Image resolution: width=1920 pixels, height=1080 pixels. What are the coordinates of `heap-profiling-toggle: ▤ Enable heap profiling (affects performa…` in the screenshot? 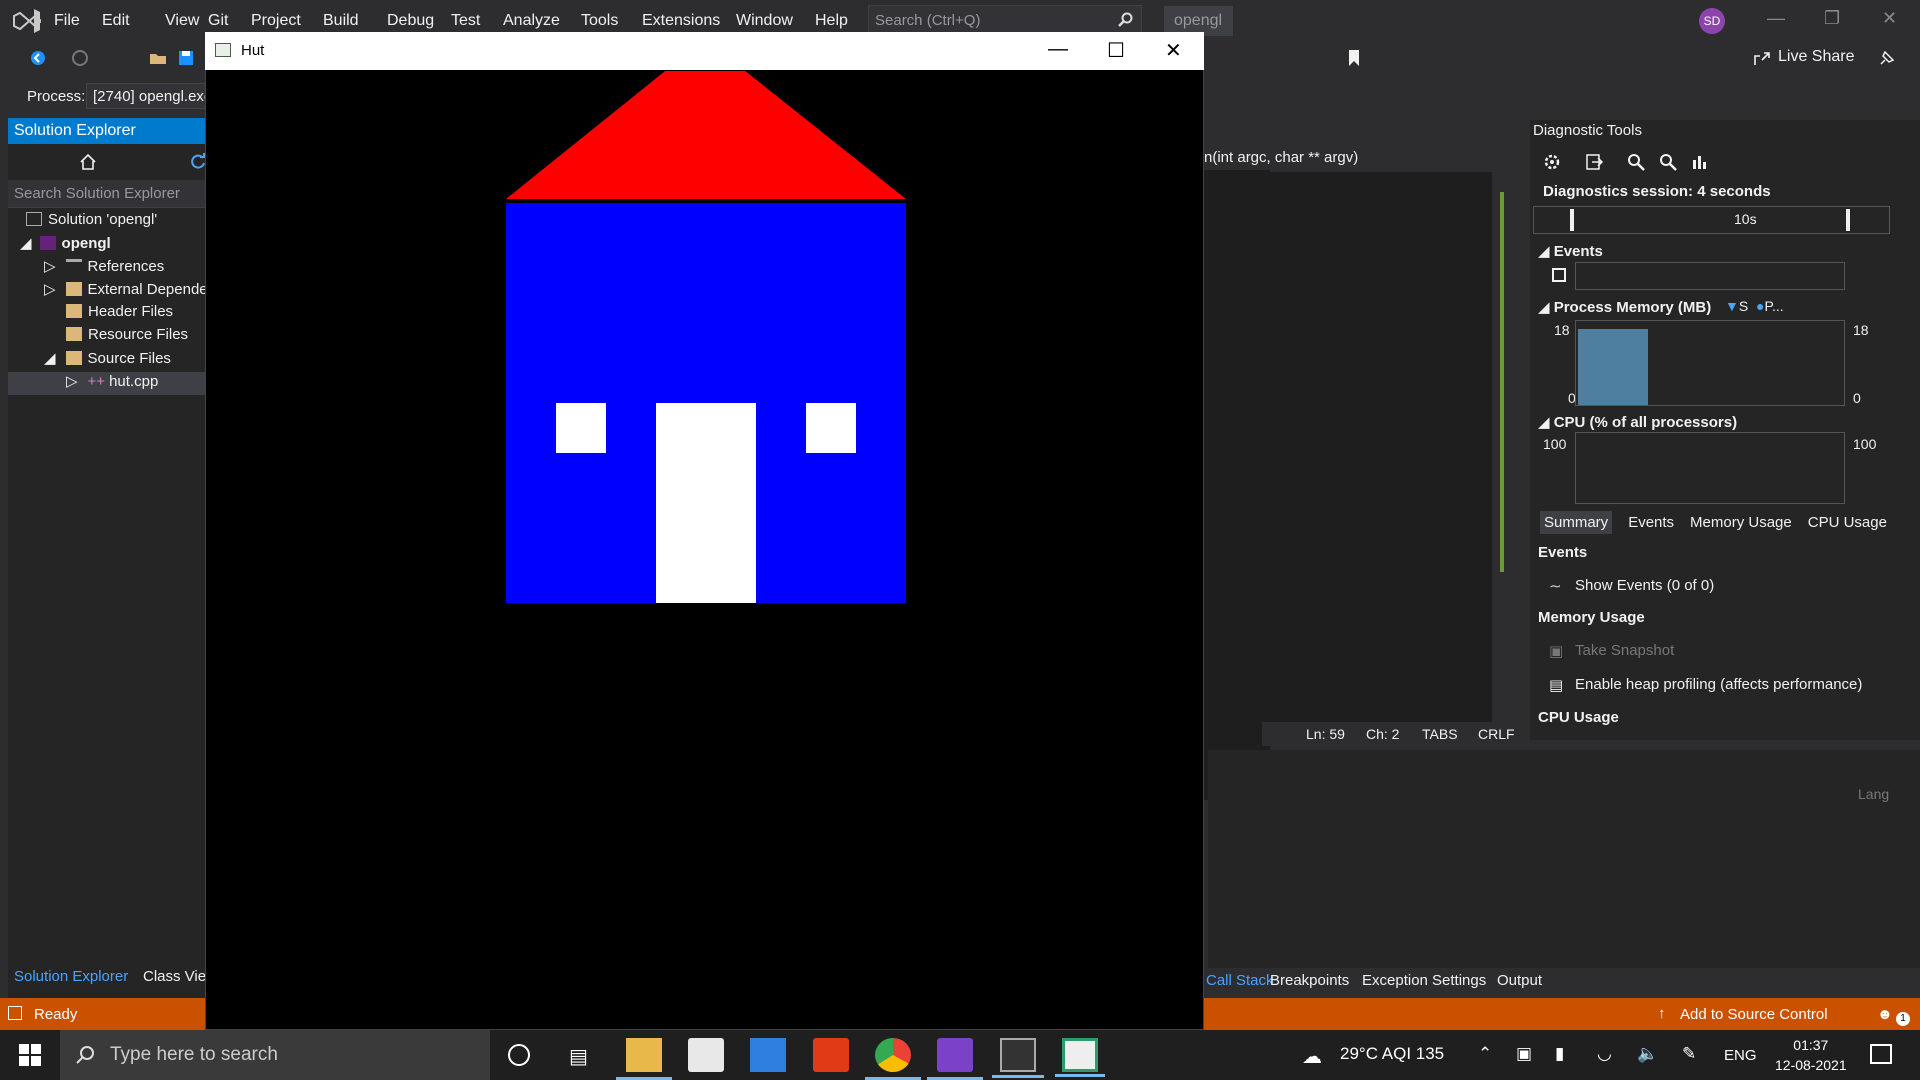 It's located at (1705, 685).